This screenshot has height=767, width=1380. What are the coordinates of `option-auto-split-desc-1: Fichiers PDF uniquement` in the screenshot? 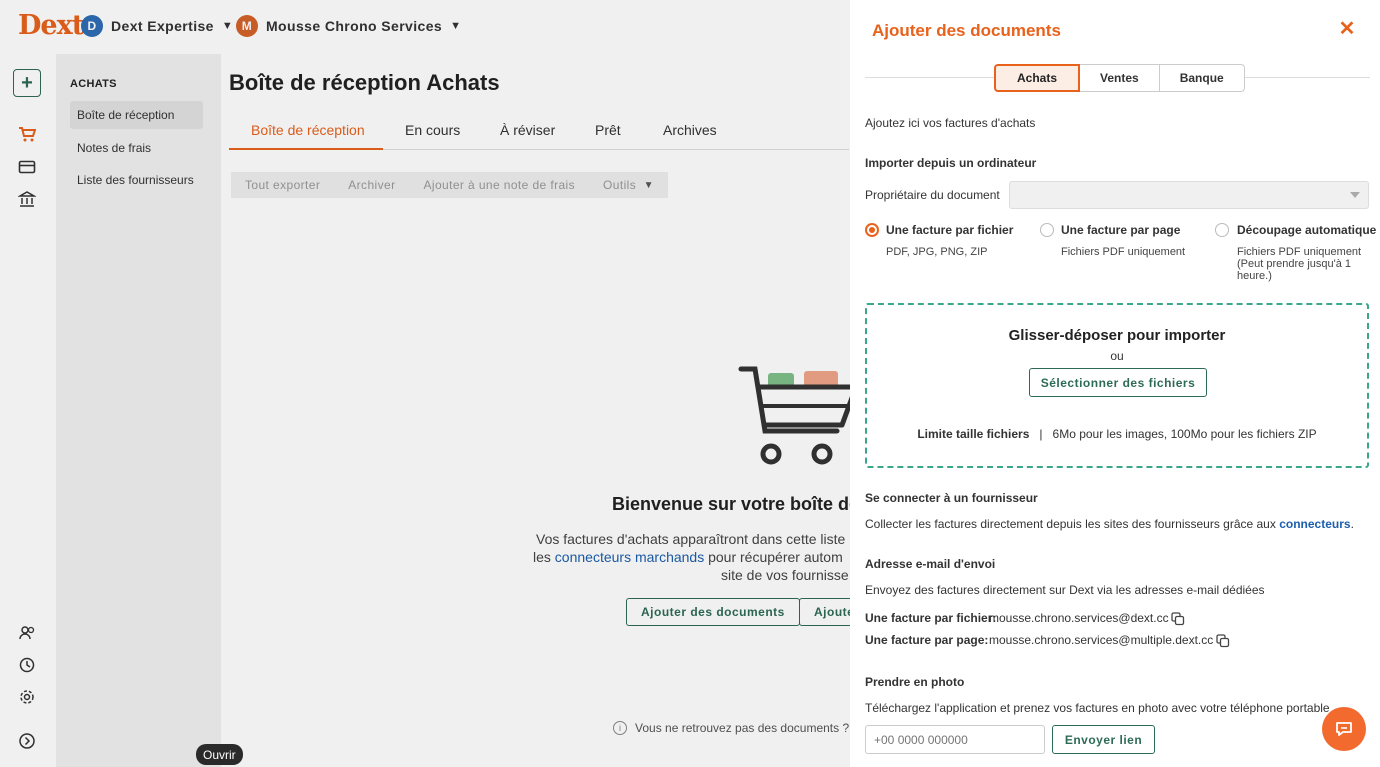 It's located at (1299, 252).